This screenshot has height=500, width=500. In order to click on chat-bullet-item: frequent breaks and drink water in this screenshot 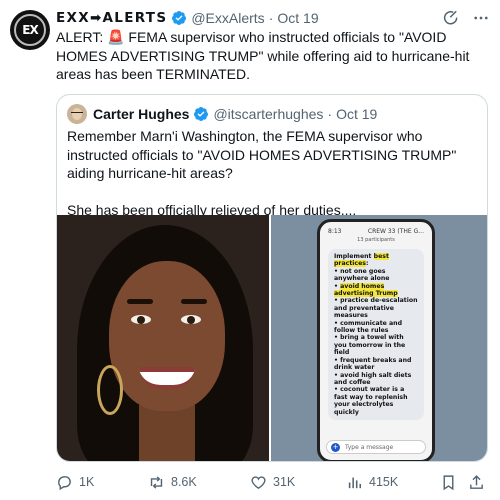, I will do `click(376, 364)`.